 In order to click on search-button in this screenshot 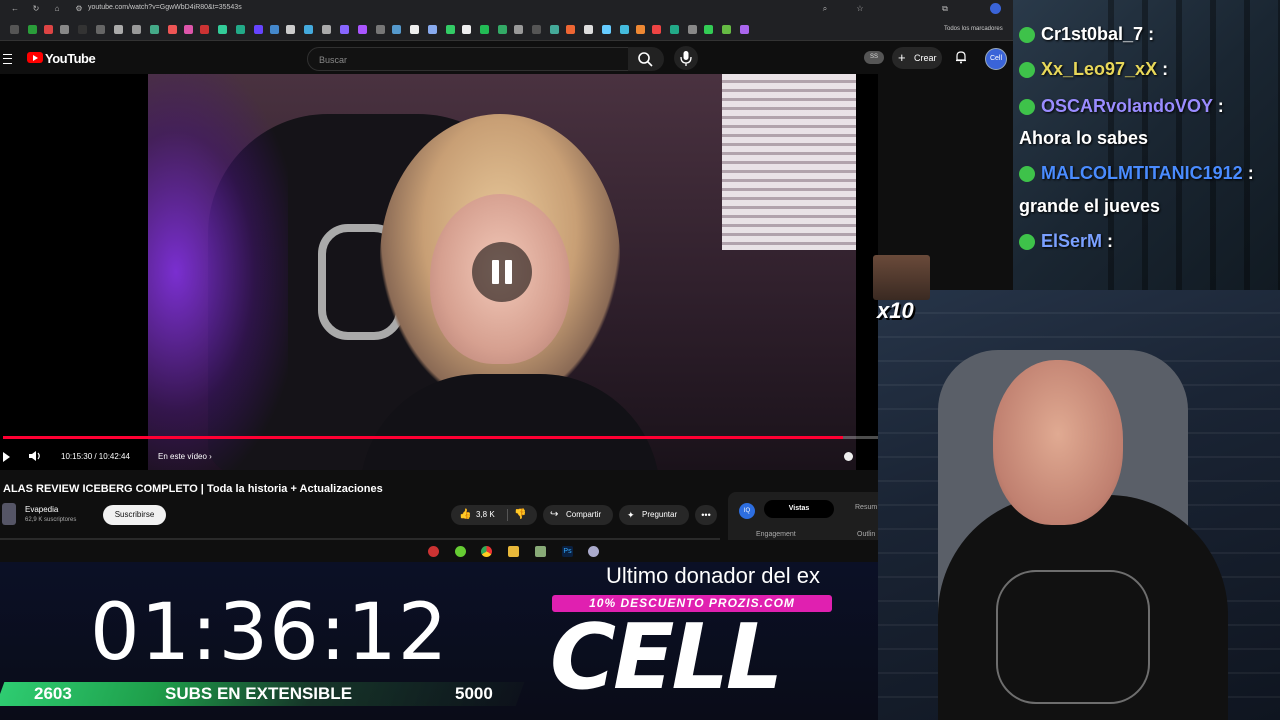, I will do `click(646, 59)`.